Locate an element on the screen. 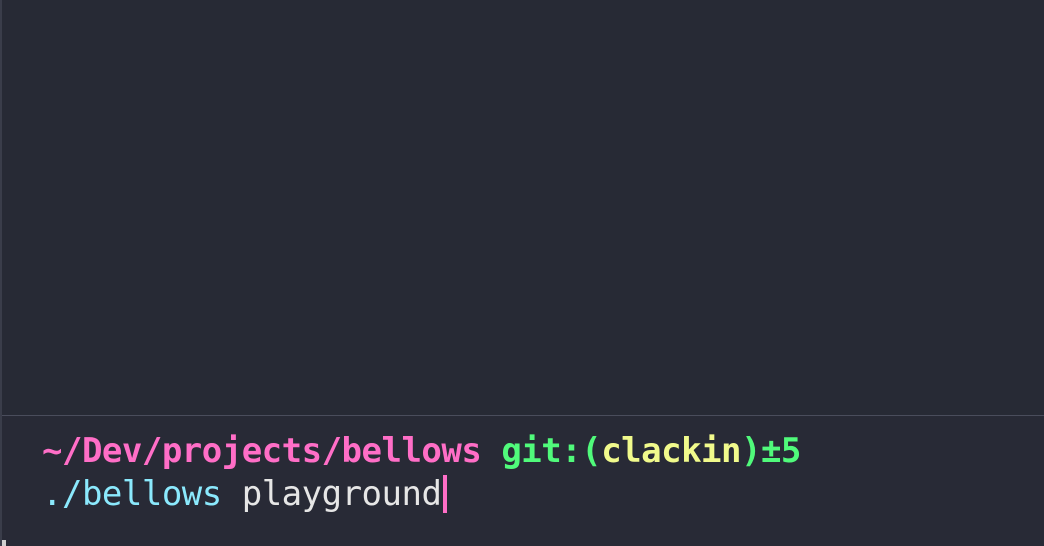 The height and width of the screenshot is (546, 1044). command-executable: ./bellows is located at coordinates (132, 494).